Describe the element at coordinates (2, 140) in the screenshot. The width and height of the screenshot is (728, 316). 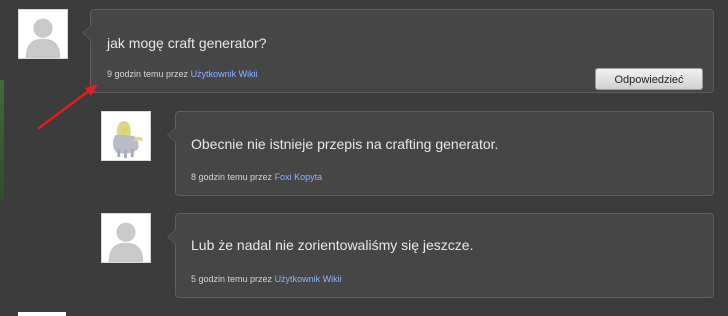
I see `page-edge-decoration` at that location.